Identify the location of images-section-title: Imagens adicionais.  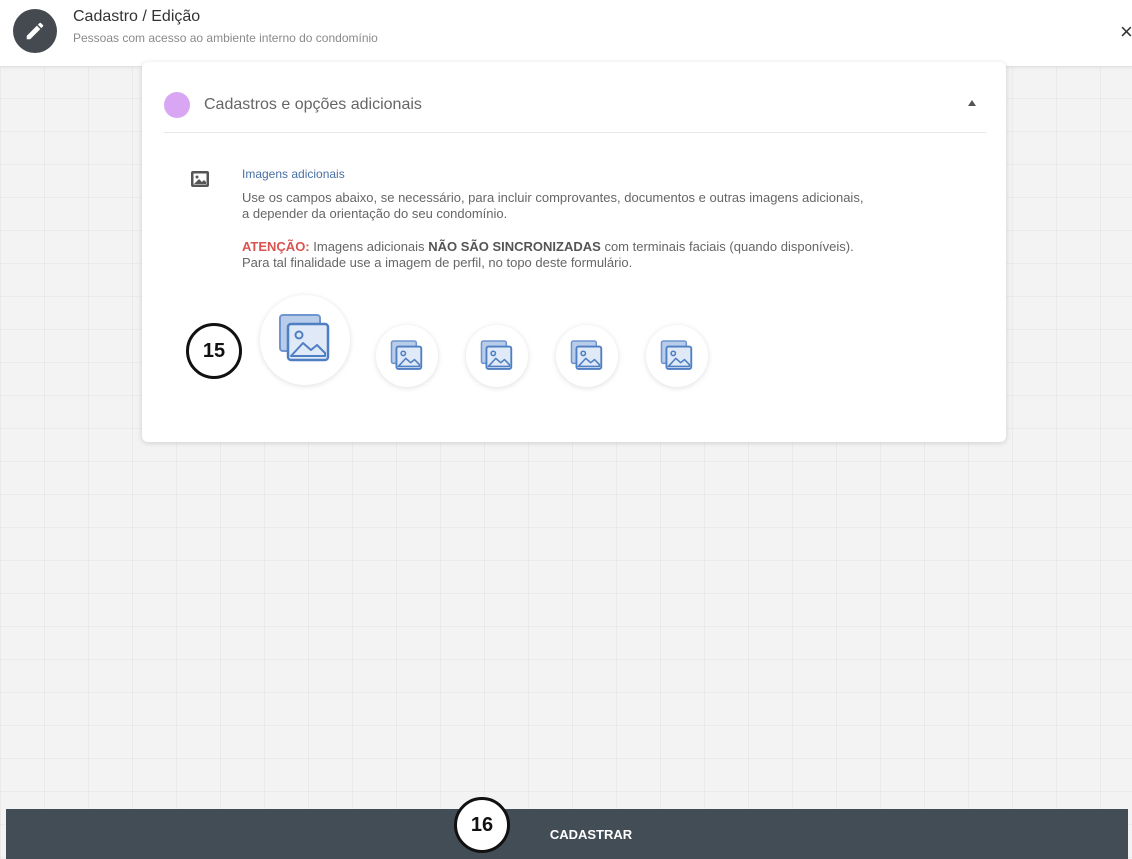
(293, 174).